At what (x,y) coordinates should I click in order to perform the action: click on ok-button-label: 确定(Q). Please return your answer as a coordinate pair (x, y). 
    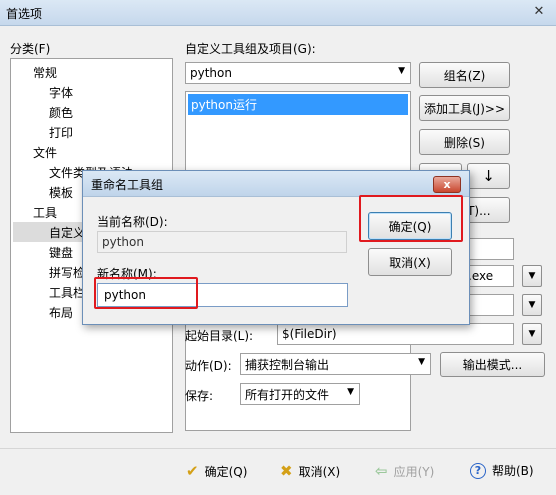
    Looking at the image, I should click on (226, 471).